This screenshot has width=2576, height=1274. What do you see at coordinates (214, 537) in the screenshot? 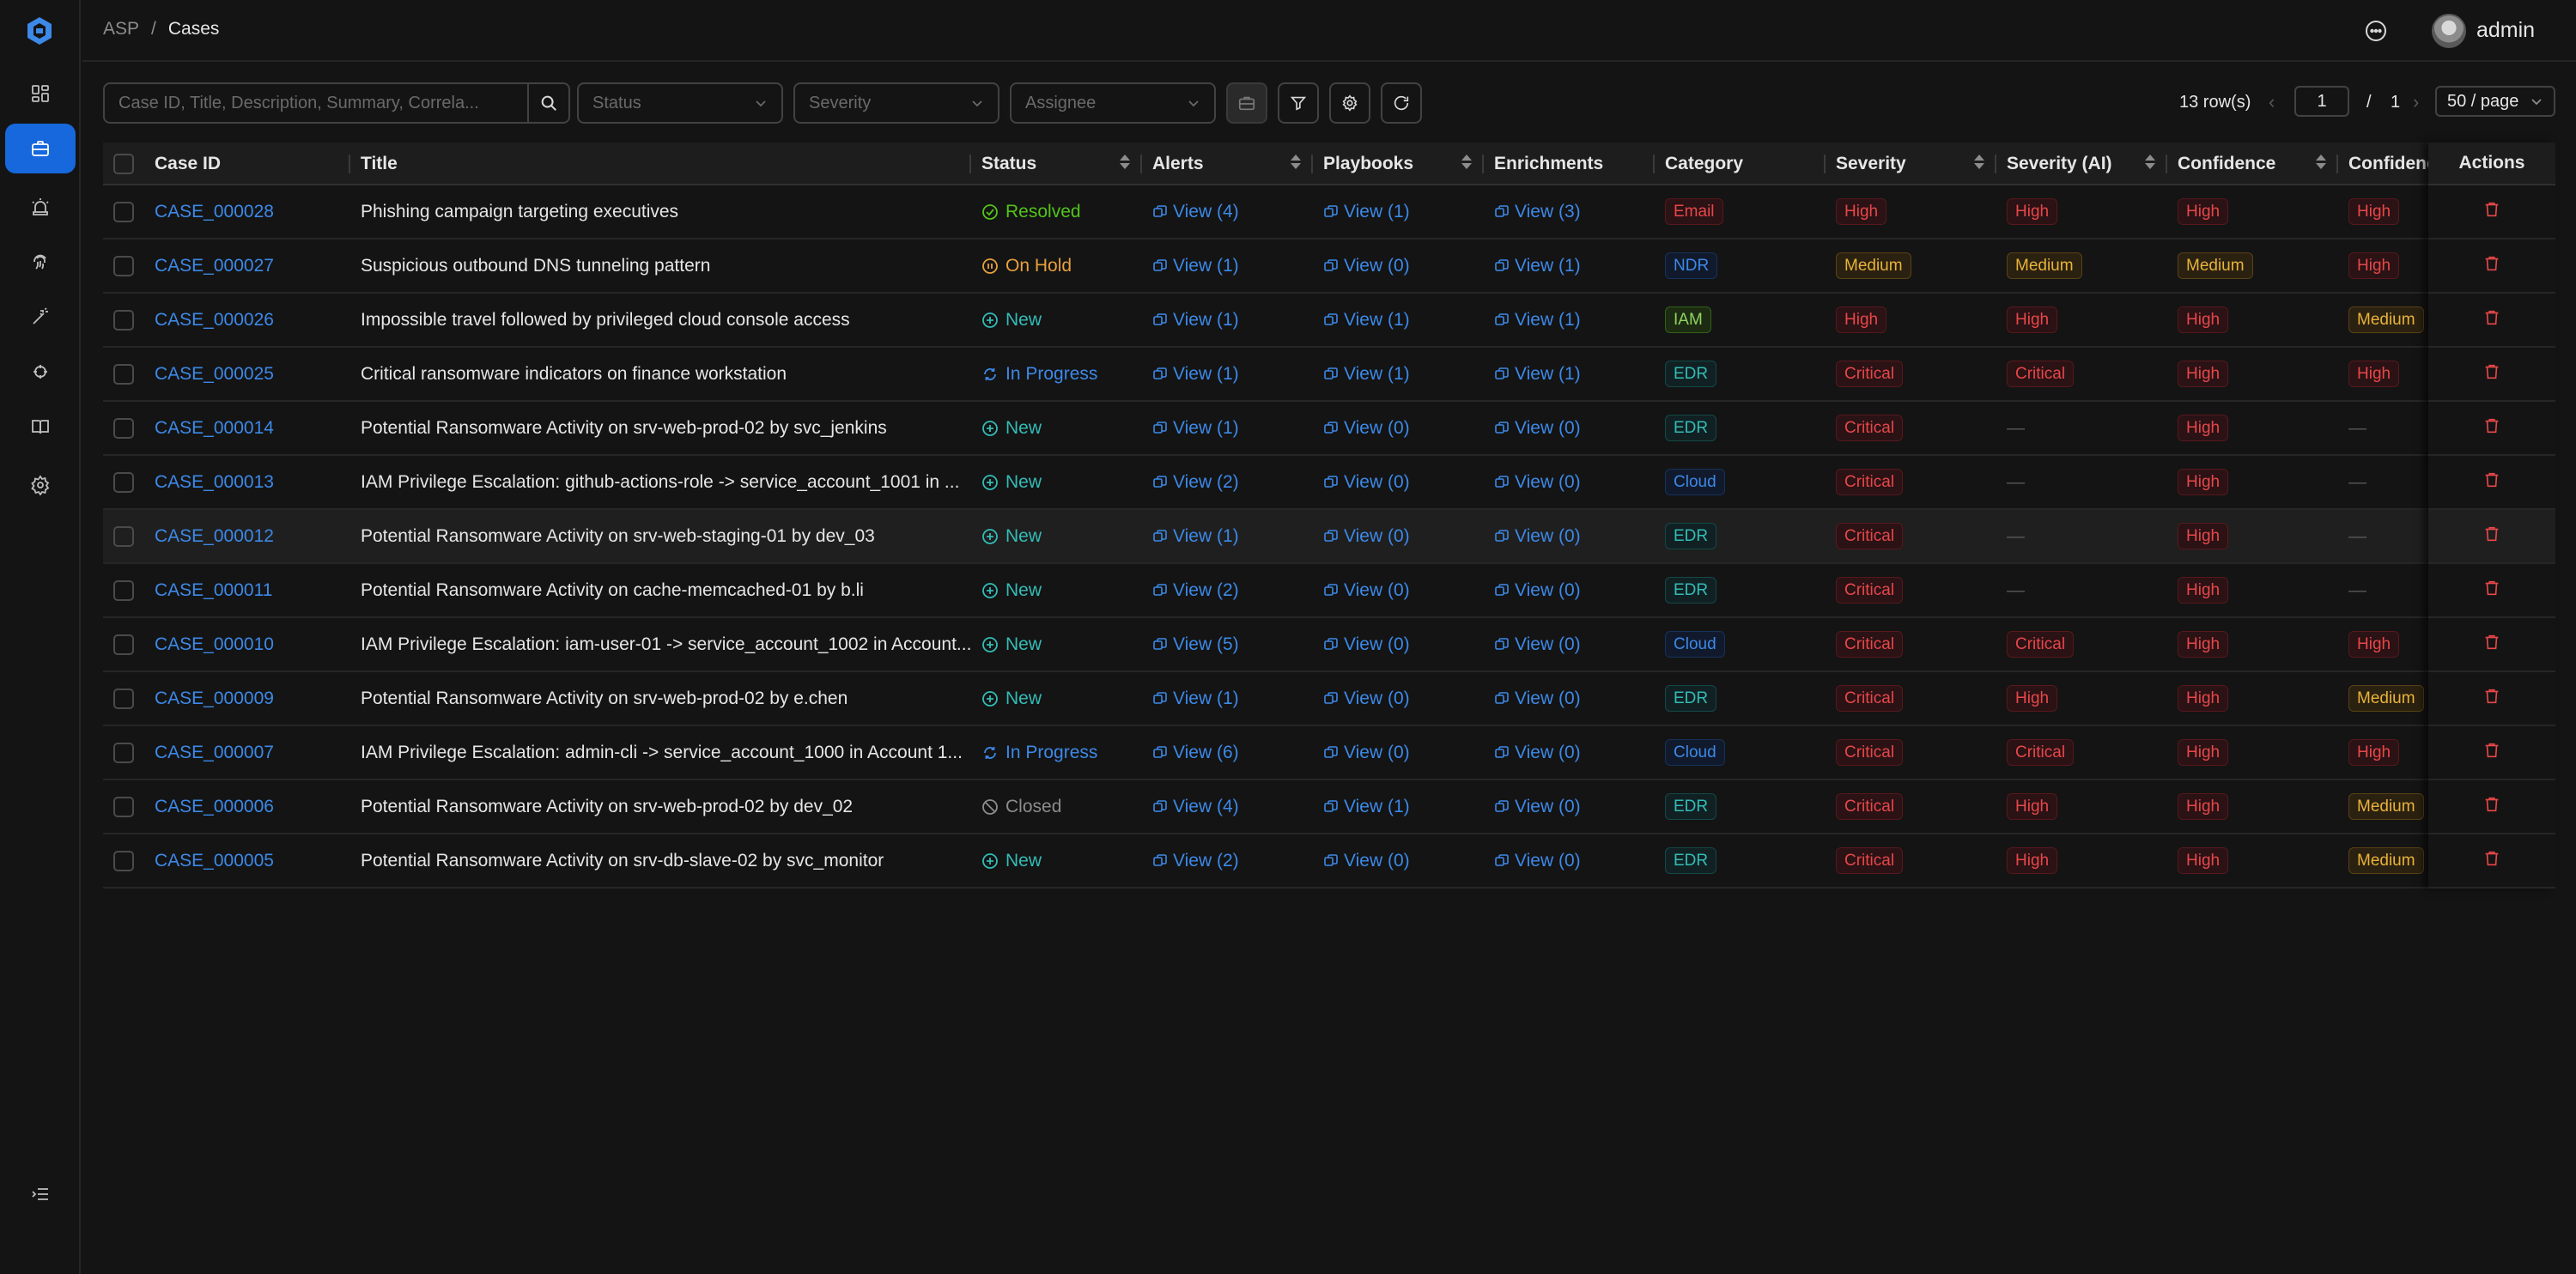
I see `case-id-link: CASE_000012` at bounding box center [214, 537].